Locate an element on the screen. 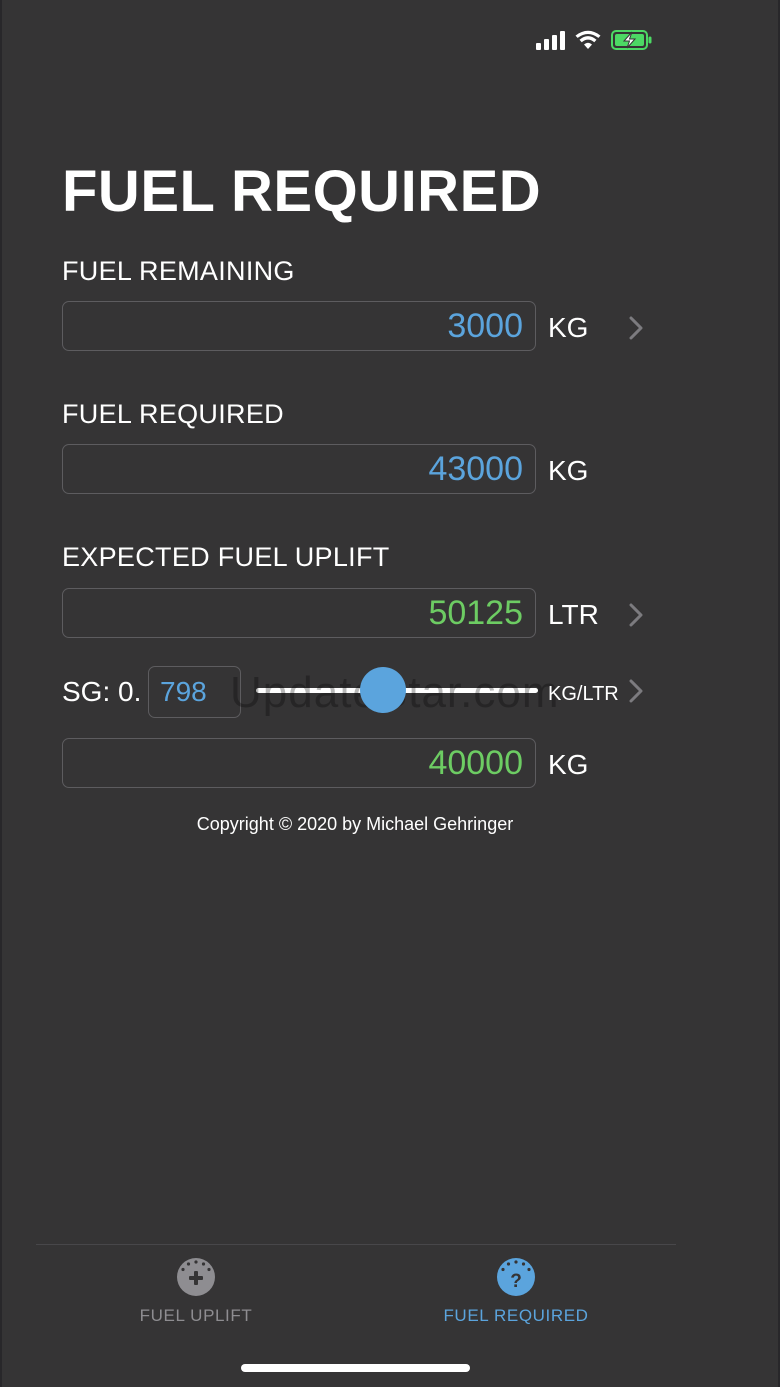  screen-edge-left is located at coordinates (1, 693).